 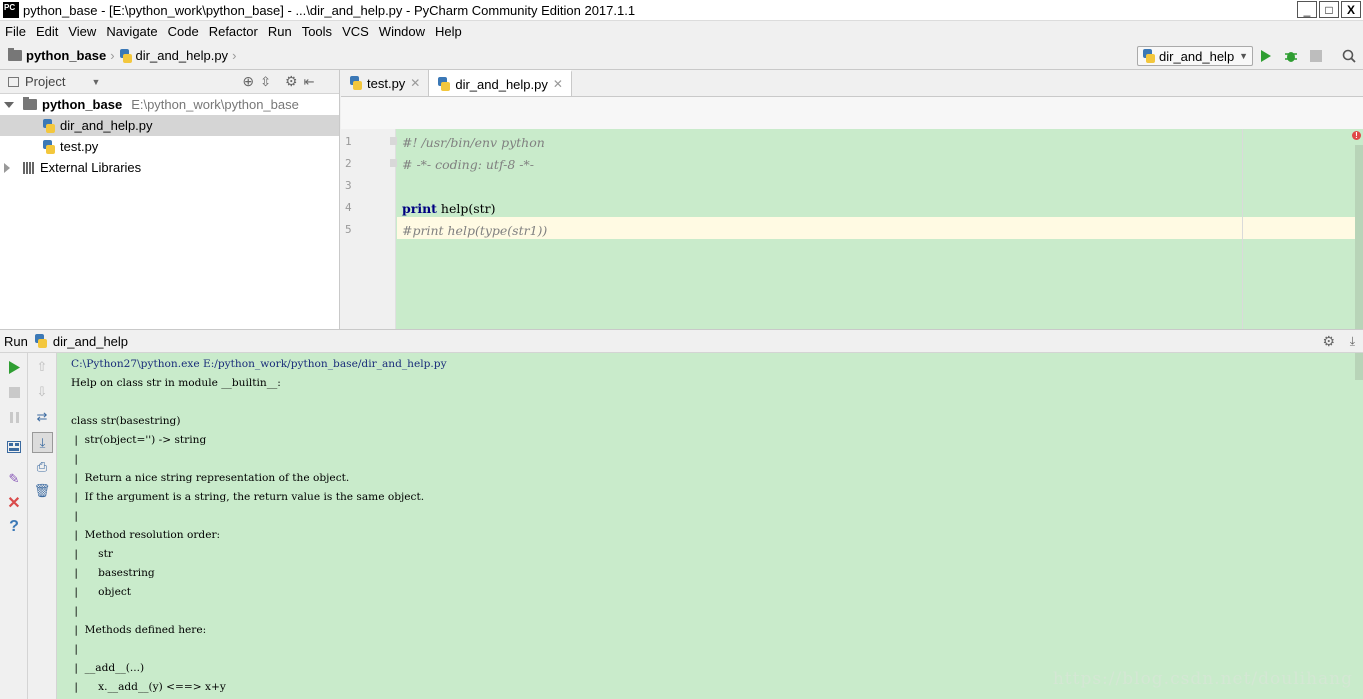 What do you see at coordinates (1359, 237) in the screenshot?
I see `editor-scrollbar` at bounding box center [1359, 237].